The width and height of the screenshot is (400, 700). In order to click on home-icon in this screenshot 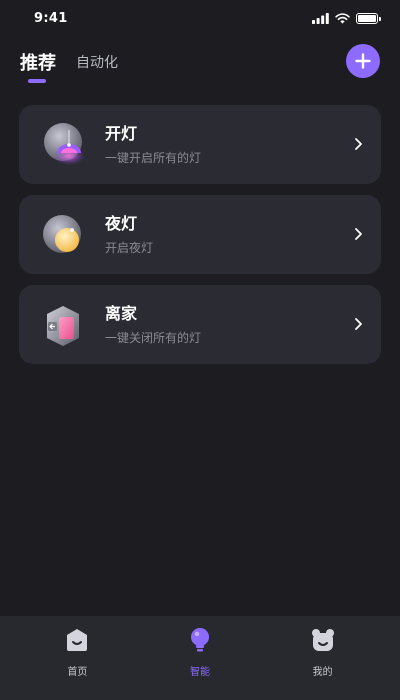, I will do `click(77, 640)`.